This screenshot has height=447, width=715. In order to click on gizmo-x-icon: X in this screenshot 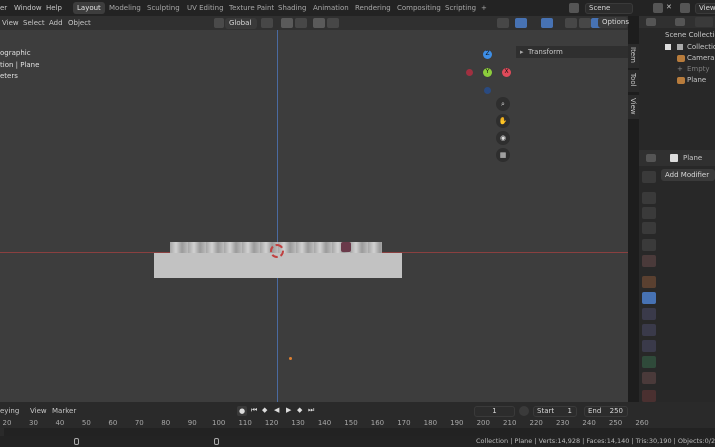, I will do `click(506, 72)`.